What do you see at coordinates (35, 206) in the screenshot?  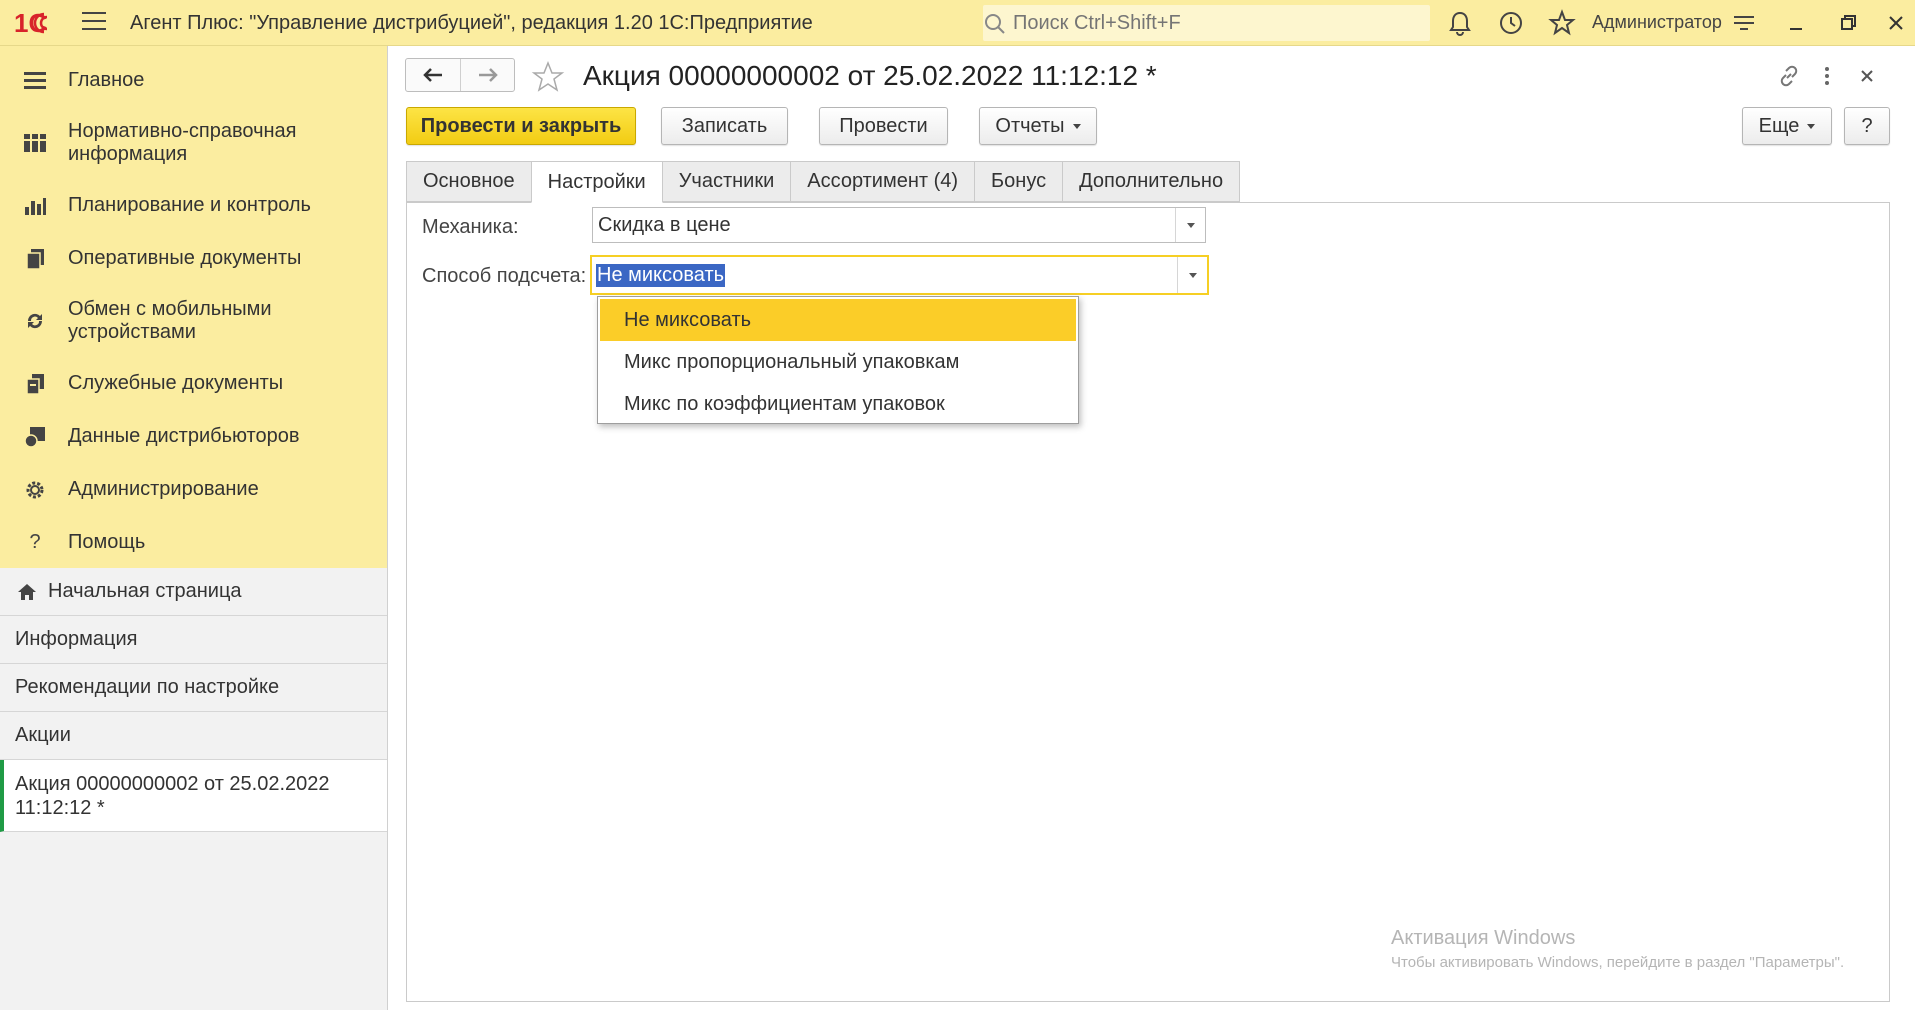 I see `bar-chart-icon` at bounding box center [35, 206].